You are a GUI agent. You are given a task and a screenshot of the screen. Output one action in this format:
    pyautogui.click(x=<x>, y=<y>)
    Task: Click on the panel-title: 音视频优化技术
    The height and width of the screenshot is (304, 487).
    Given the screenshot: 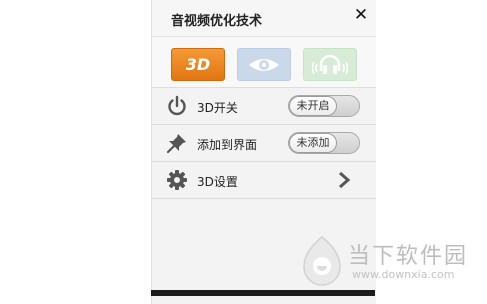 What is the action you would take?
    pyautogui.click(x=217, y=21)
    